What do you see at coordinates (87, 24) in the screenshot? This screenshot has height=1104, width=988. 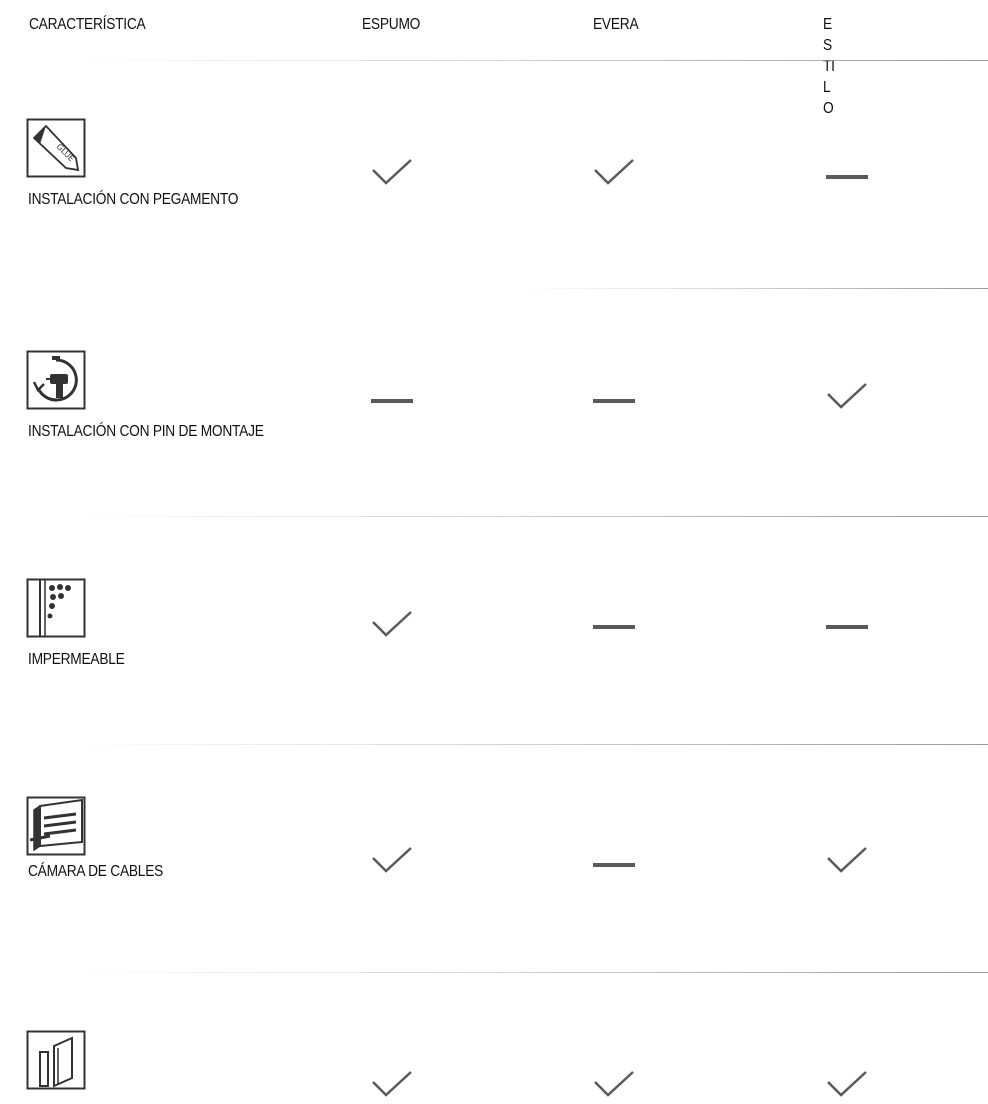 I see `header-feature: CARACTERÍSTICA` at bounding box center [87, 24].